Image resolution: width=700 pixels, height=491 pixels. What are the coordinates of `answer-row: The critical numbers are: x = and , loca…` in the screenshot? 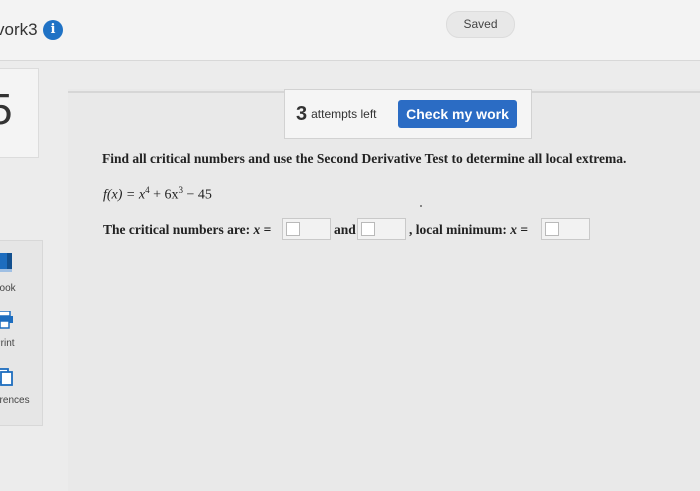 It's located at (350, 229).